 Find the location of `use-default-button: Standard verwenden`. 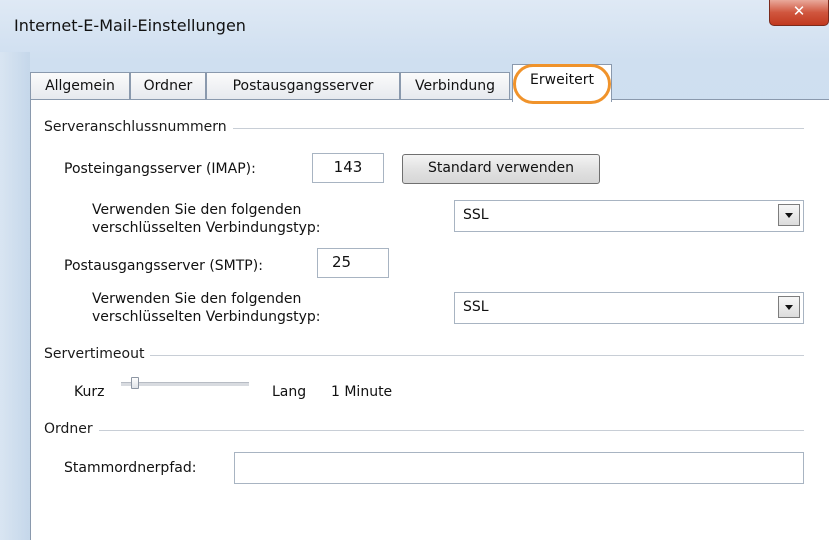

use-default-button: Standard verwenden is located at coordinates (501, 169).